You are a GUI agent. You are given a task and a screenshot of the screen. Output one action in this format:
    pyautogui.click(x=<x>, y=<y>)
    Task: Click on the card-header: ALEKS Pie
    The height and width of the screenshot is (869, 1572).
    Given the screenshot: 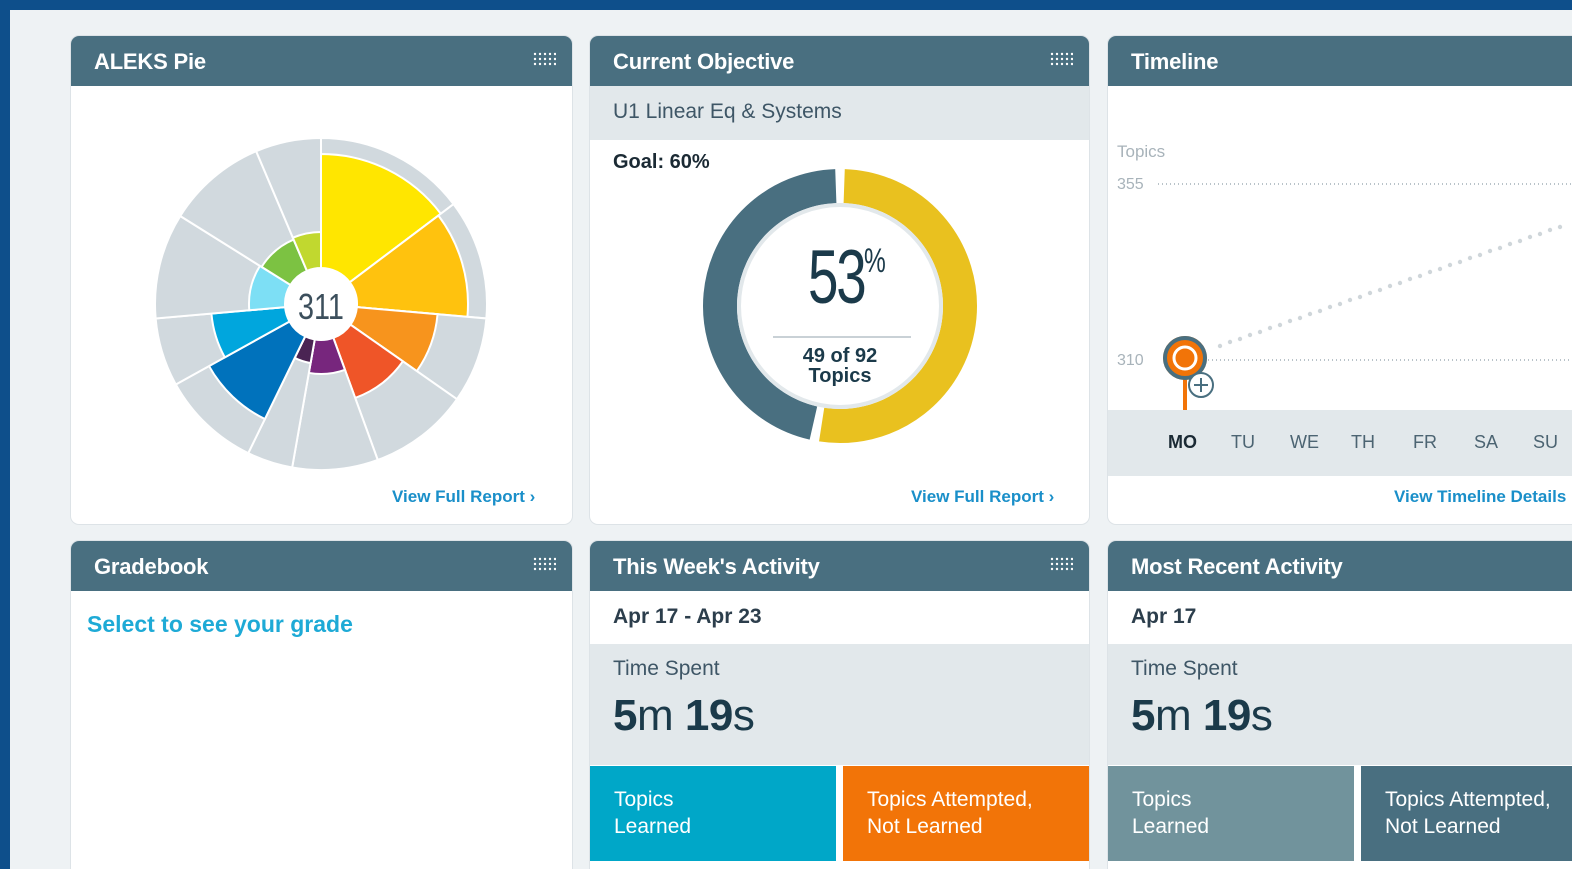 What is the action you would take?
    pyautogui.click(x=321, y=61)
    